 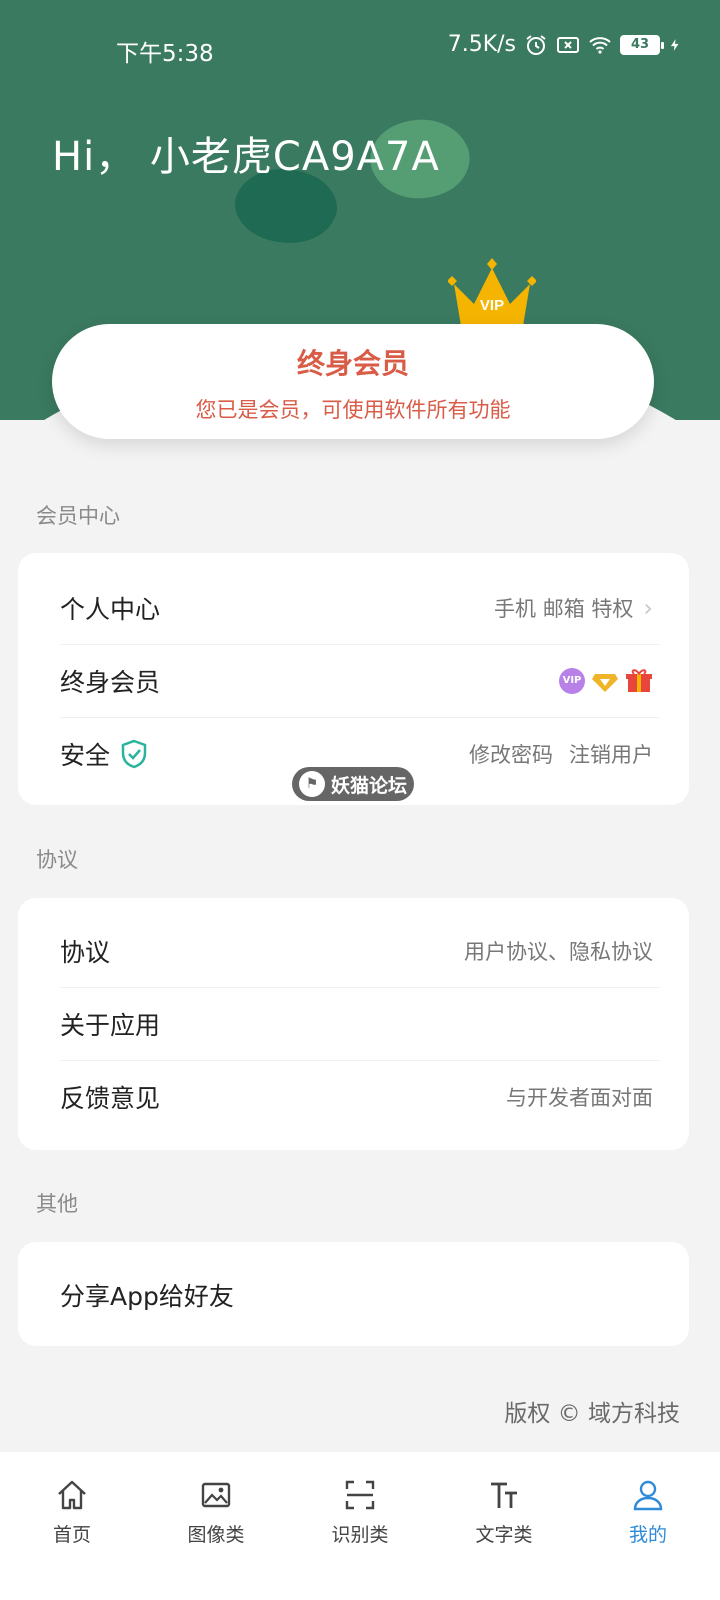 What do you see at coordinates (311, 784) in the screenshot?
I see `watermark-logo-icon: ⚑` at bounding box center [311, 784].